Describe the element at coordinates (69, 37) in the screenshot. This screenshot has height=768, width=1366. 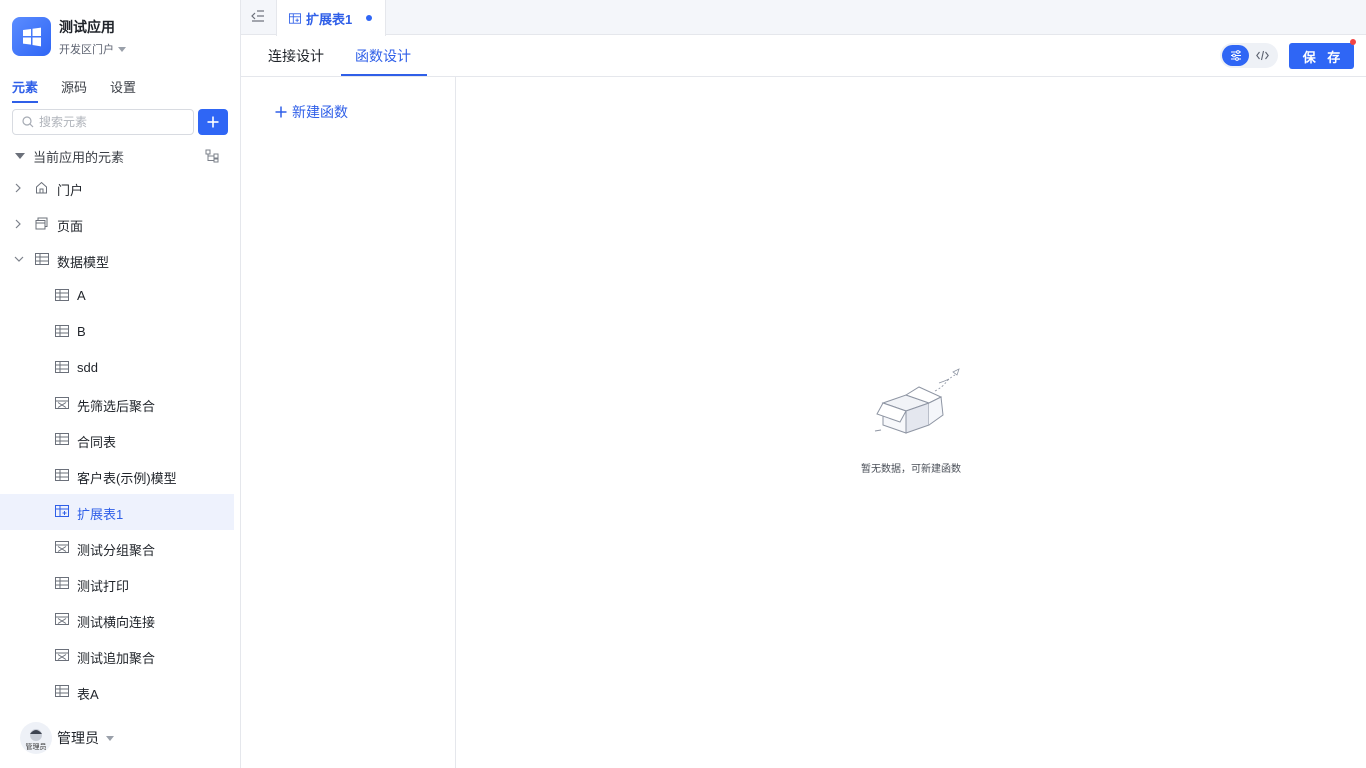
I see `app-header: 测试应用 开发区门户` at that location.